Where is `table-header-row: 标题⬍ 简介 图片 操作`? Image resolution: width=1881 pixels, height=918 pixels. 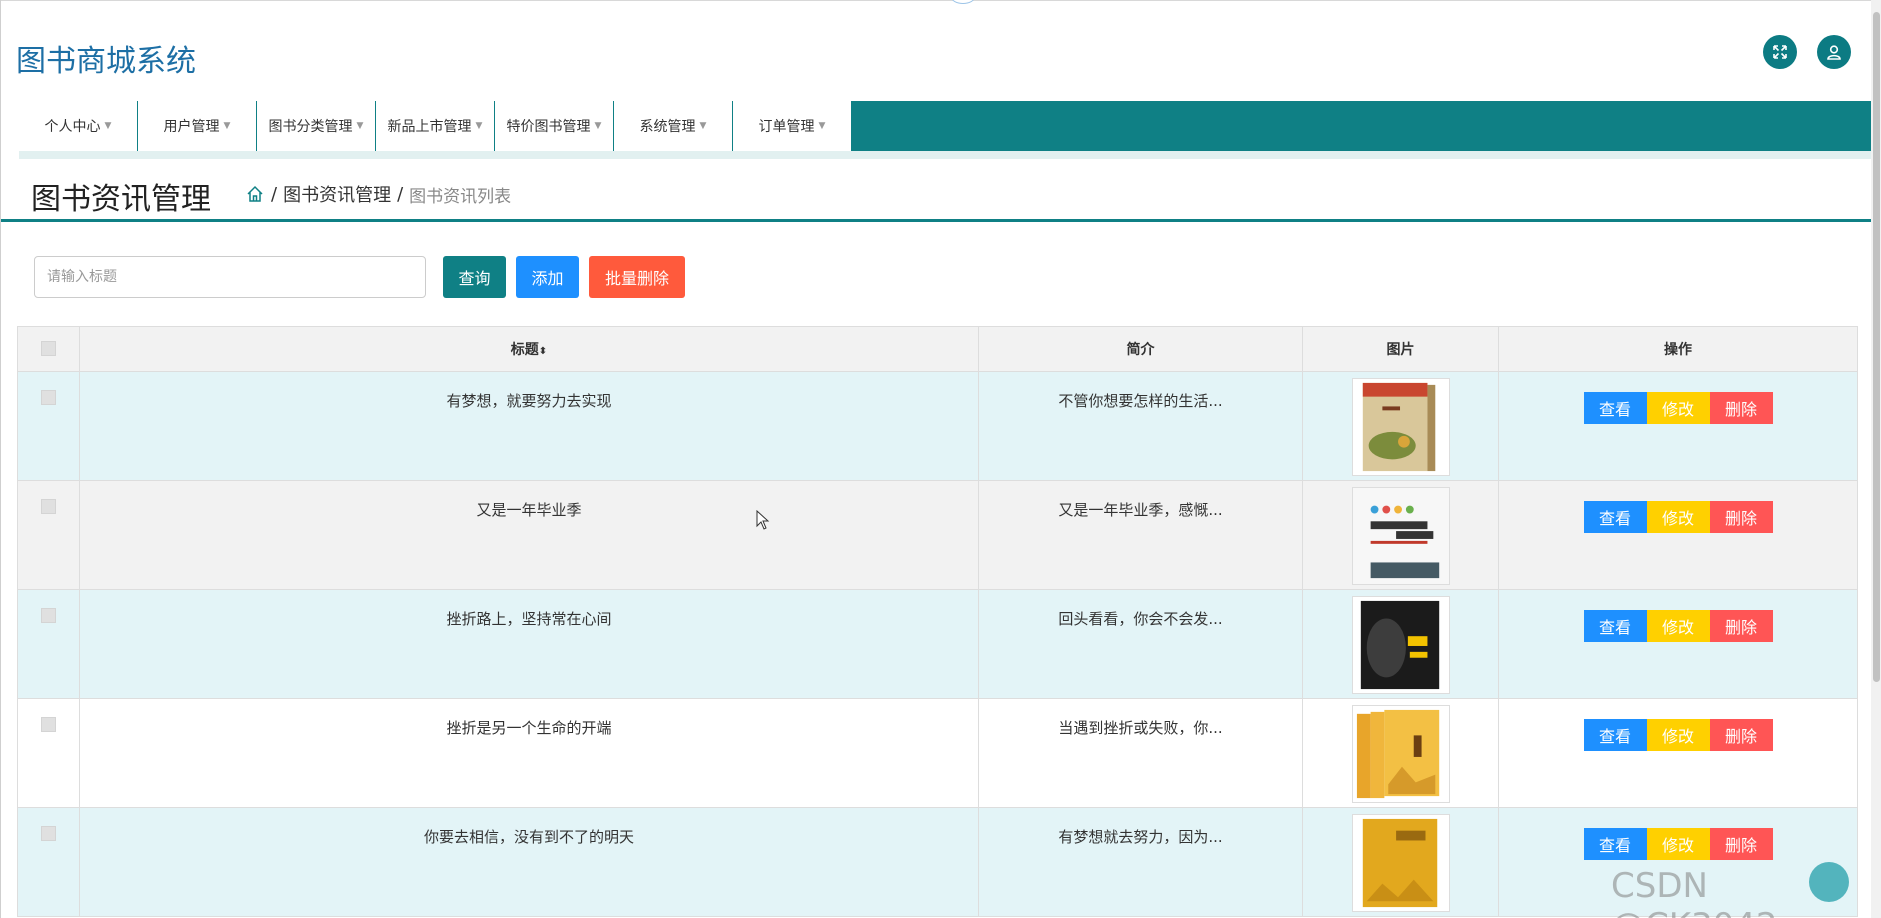 table-header-row: 标题⬍ 简介 图片 操作 is located at coordinates (937, 349).